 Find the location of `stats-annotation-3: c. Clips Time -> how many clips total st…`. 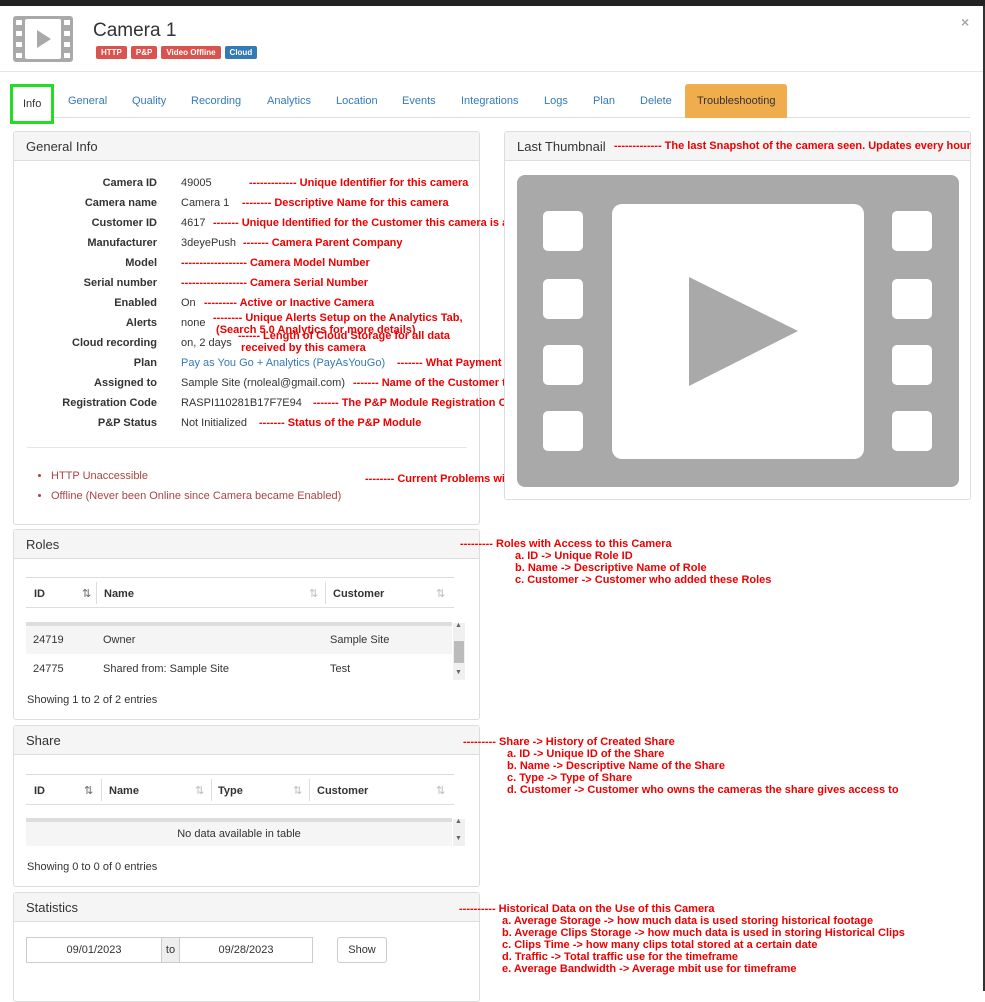

stats-annotation-3: c. Clips Time -> how many clips total st… is located at coordinates (660, 945).